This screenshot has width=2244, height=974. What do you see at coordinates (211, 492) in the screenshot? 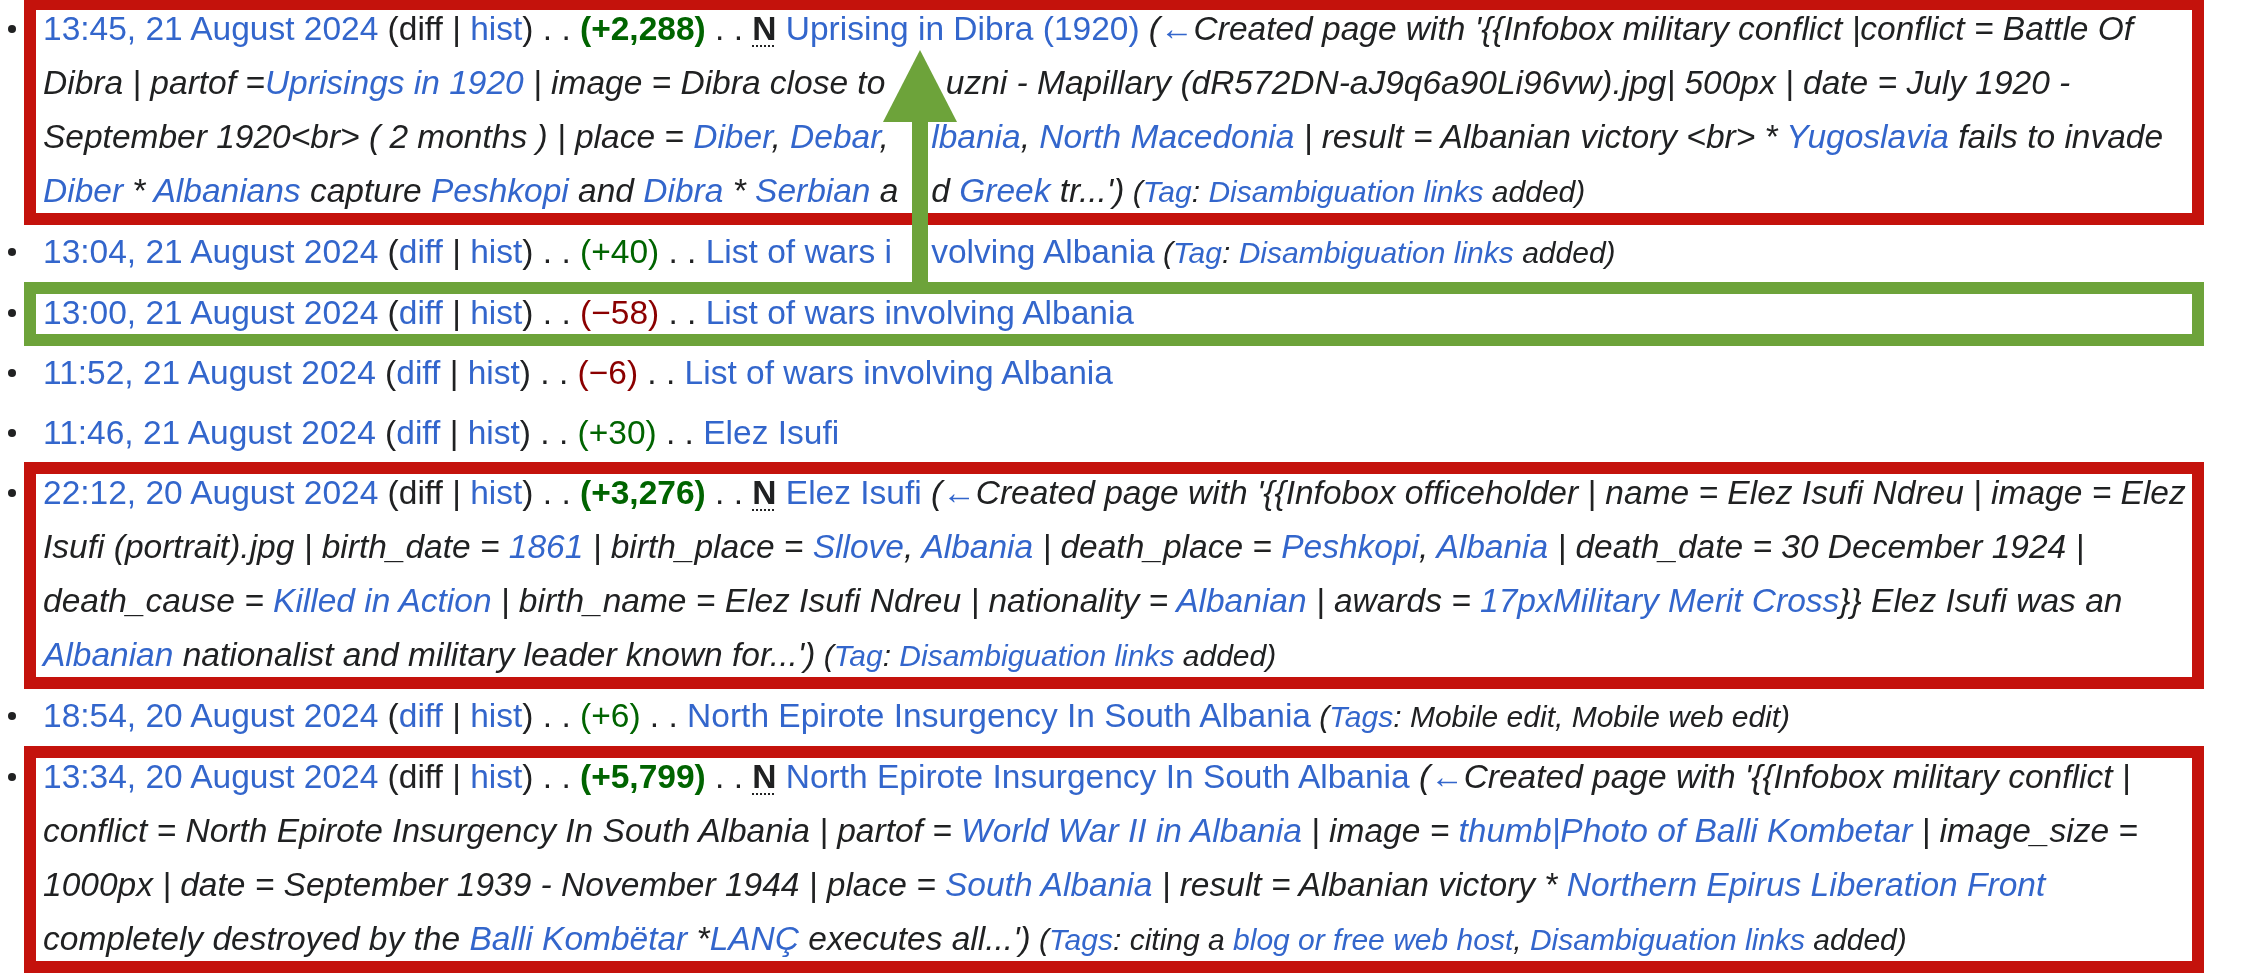
I see `timestamp-link: 22:12, 20 August 2024` at bounding box center [211, 492].